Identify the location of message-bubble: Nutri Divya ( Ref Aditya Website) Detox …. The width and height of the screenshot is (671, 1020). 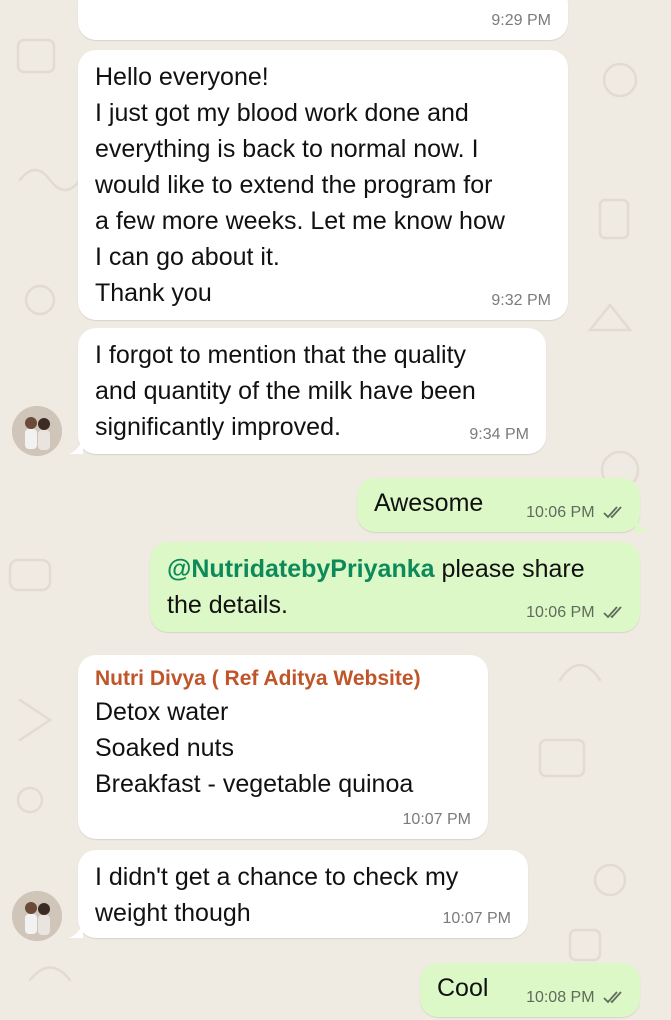
(283, 747).